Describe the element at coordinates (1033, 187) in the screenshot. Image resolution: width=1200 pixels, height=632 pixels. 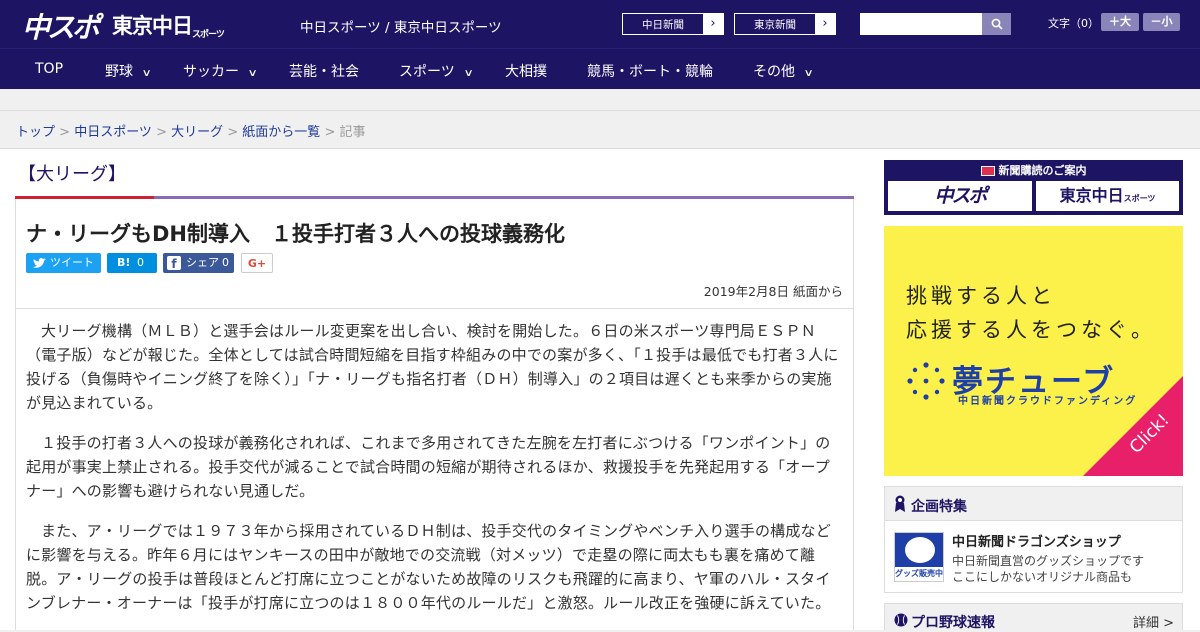
I see `subscription-banner: 新聞購読のご案内 中スポ 東京中日スポーツ` at that location.